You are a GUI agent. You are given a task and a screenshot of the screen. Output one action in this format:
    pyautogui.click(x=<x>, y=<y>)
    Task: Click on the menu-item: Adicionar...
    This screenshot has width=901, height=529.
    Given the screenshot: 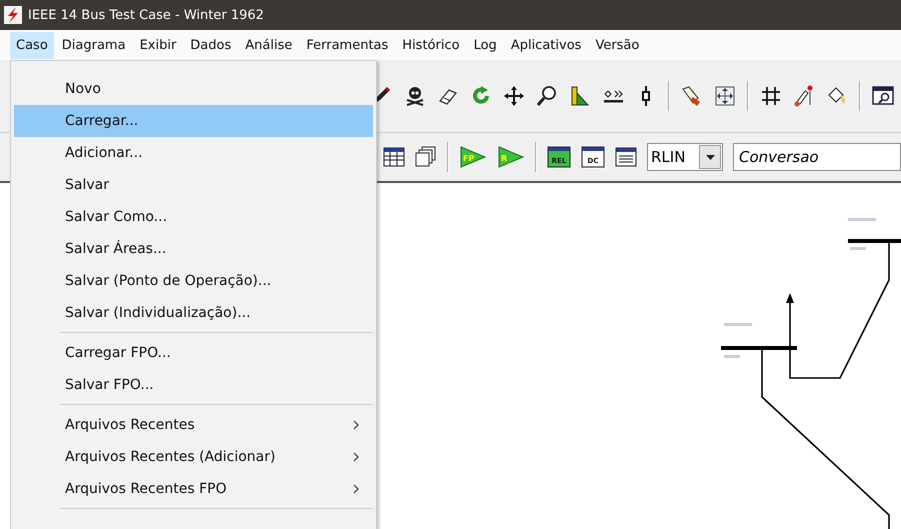 What is the action you would take?
    pyautogui.click(x=193, y=153)
    